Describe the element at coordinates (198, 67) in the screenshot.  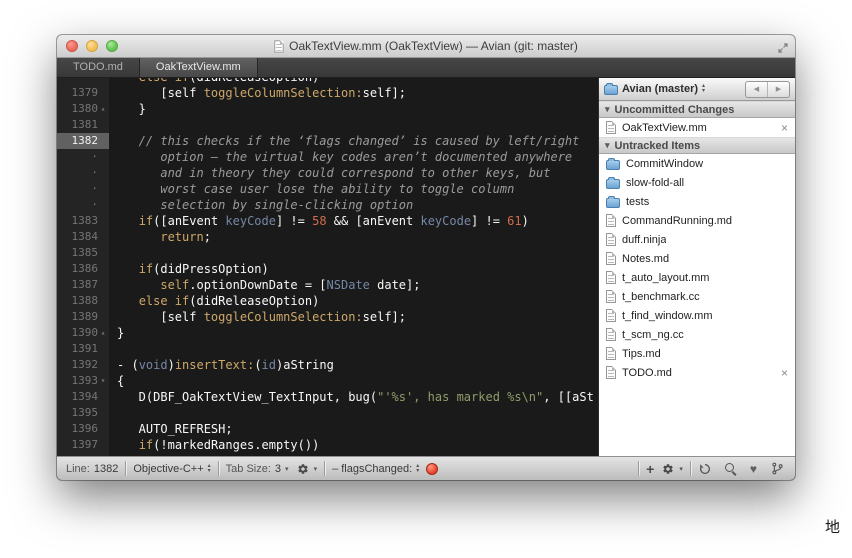
I see `tab-oaktextview-mm: OakTextView.mm` at that location.